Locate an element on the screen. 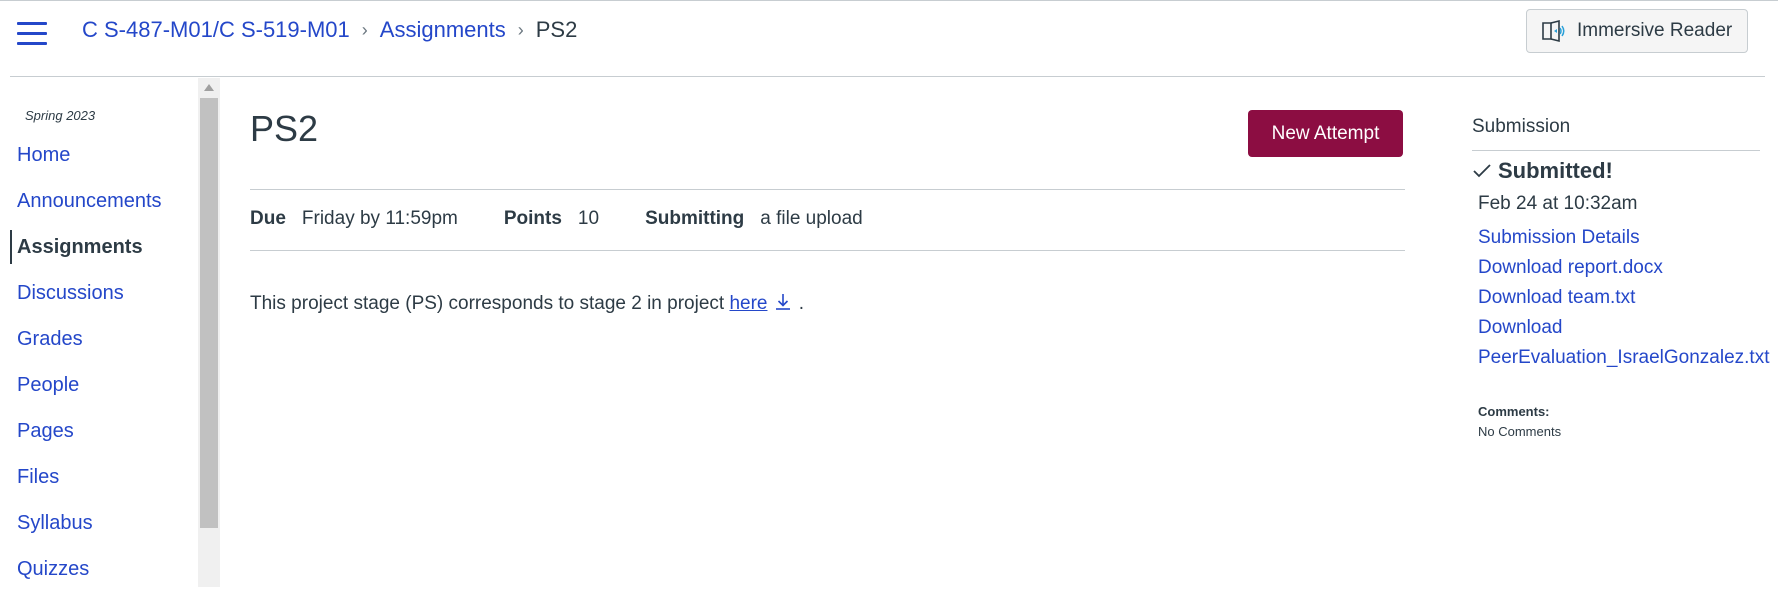 The height and width of the screenshot is (592, 1778). submission-status: Submitted! is located at coordinates (1542, 171).